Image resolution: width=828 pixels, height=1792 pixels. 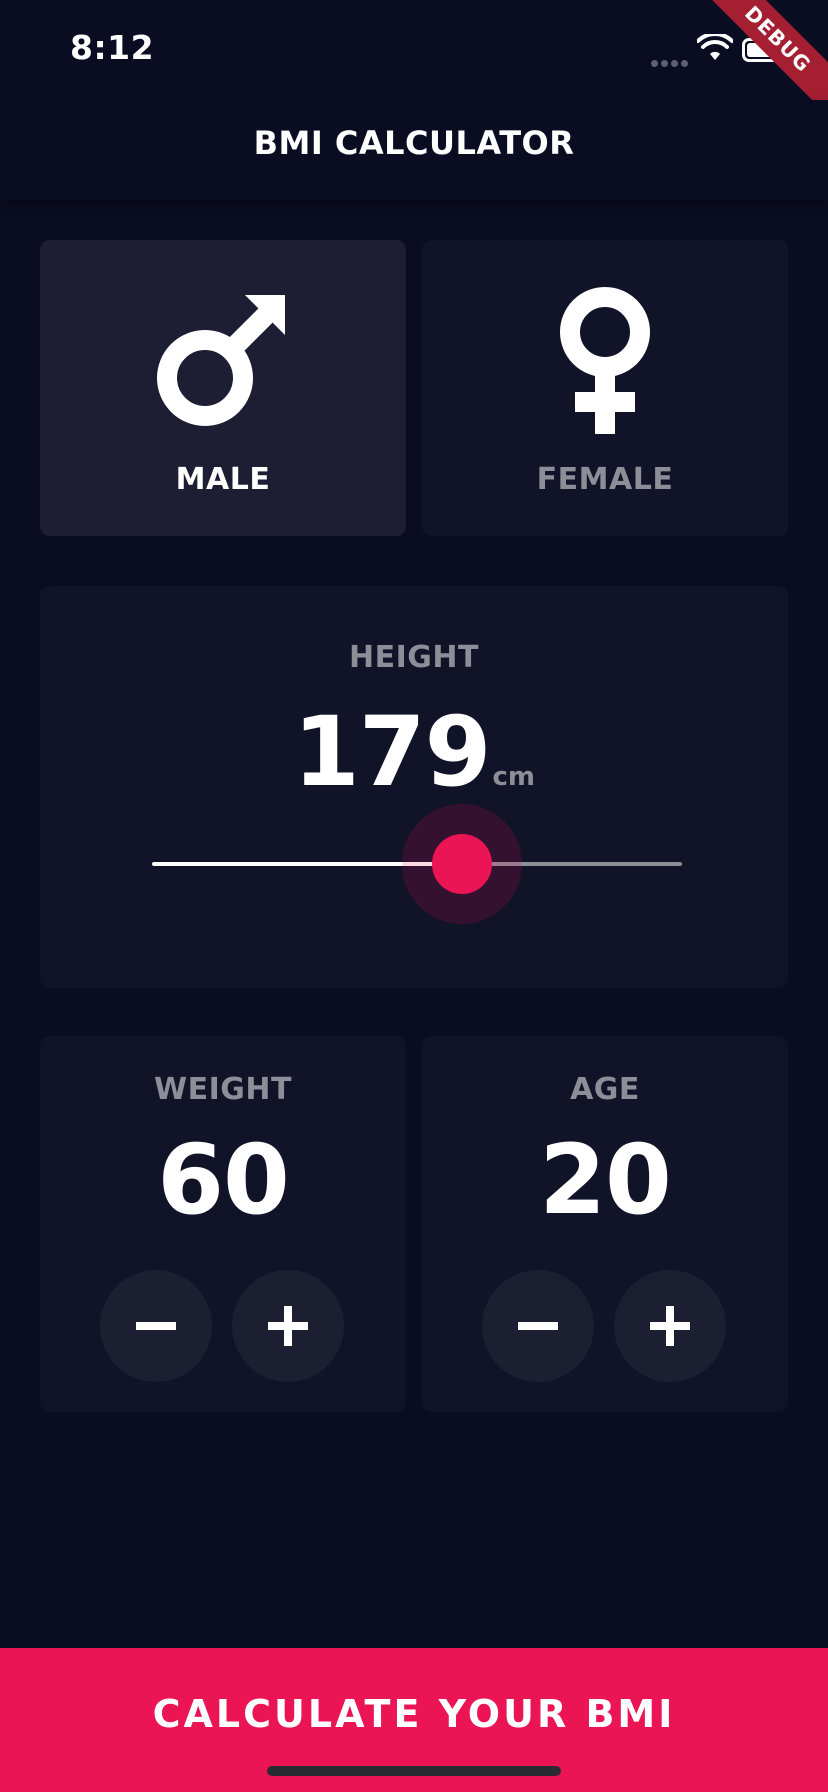 I want to click on female-symbol-icon, so click(x=605, y=360).